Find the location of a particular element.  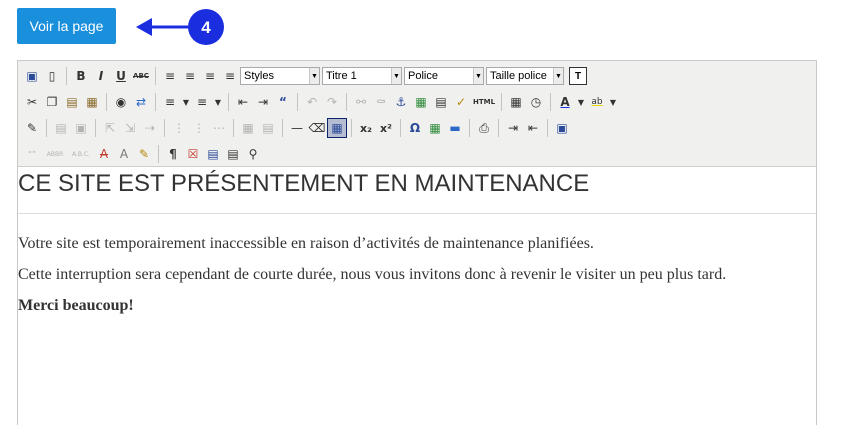

superscript-button: x² is located at coordinates (386, 128).